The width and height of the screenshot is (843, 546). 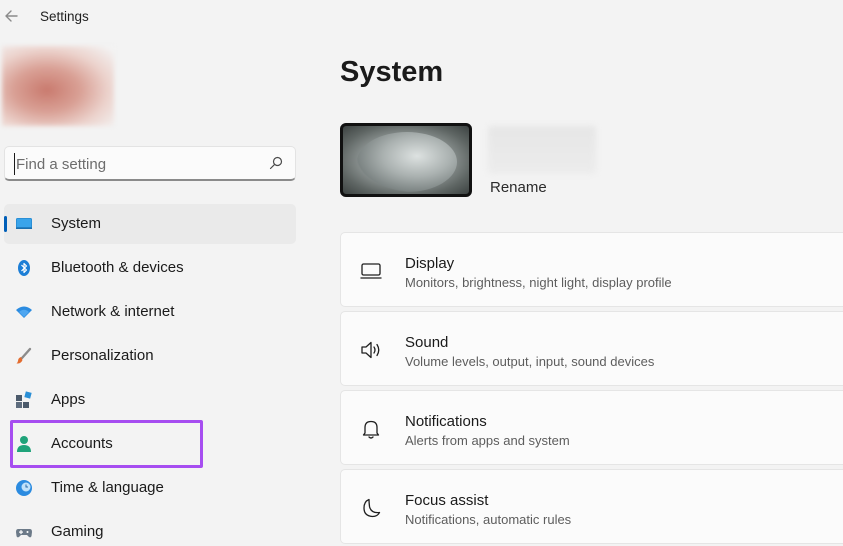 What do you see at coordinates (82, 443) in the screenshot?
I see `sidebar-item-label: Accounts` at bounding box center [82, 443].